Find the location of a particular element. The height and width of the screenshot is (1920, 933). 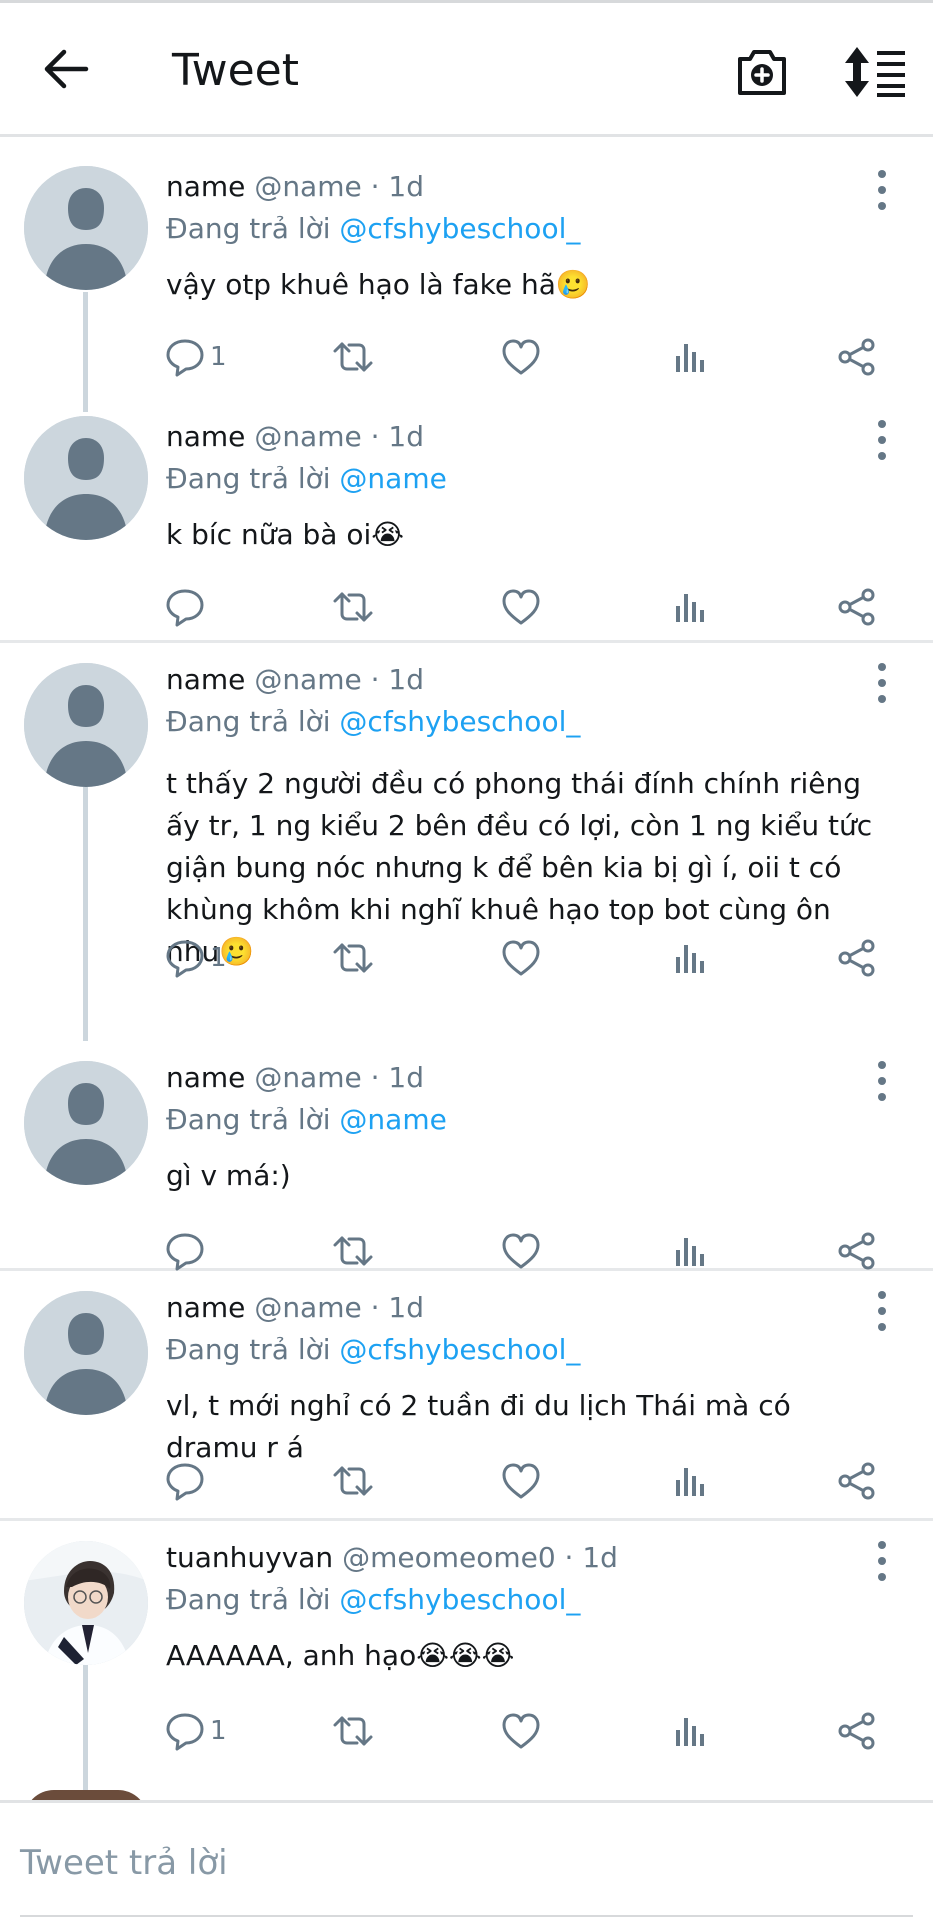

tweet-author-line: tuanhuyvan @meomeome0 · 1d is located at coordinates (392, 1557).